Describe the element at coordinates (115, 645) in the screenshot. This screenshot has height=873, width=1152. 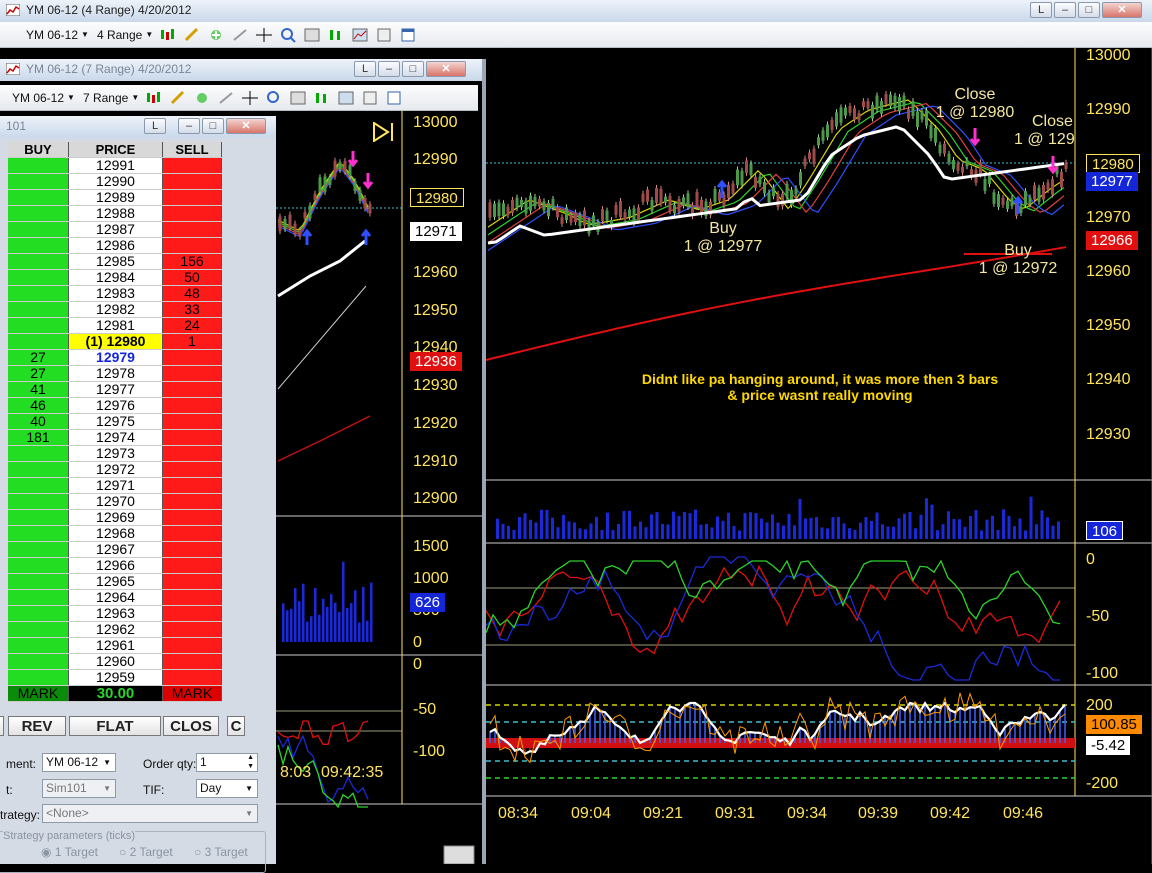
I see `price-cell: 12961` at that location.